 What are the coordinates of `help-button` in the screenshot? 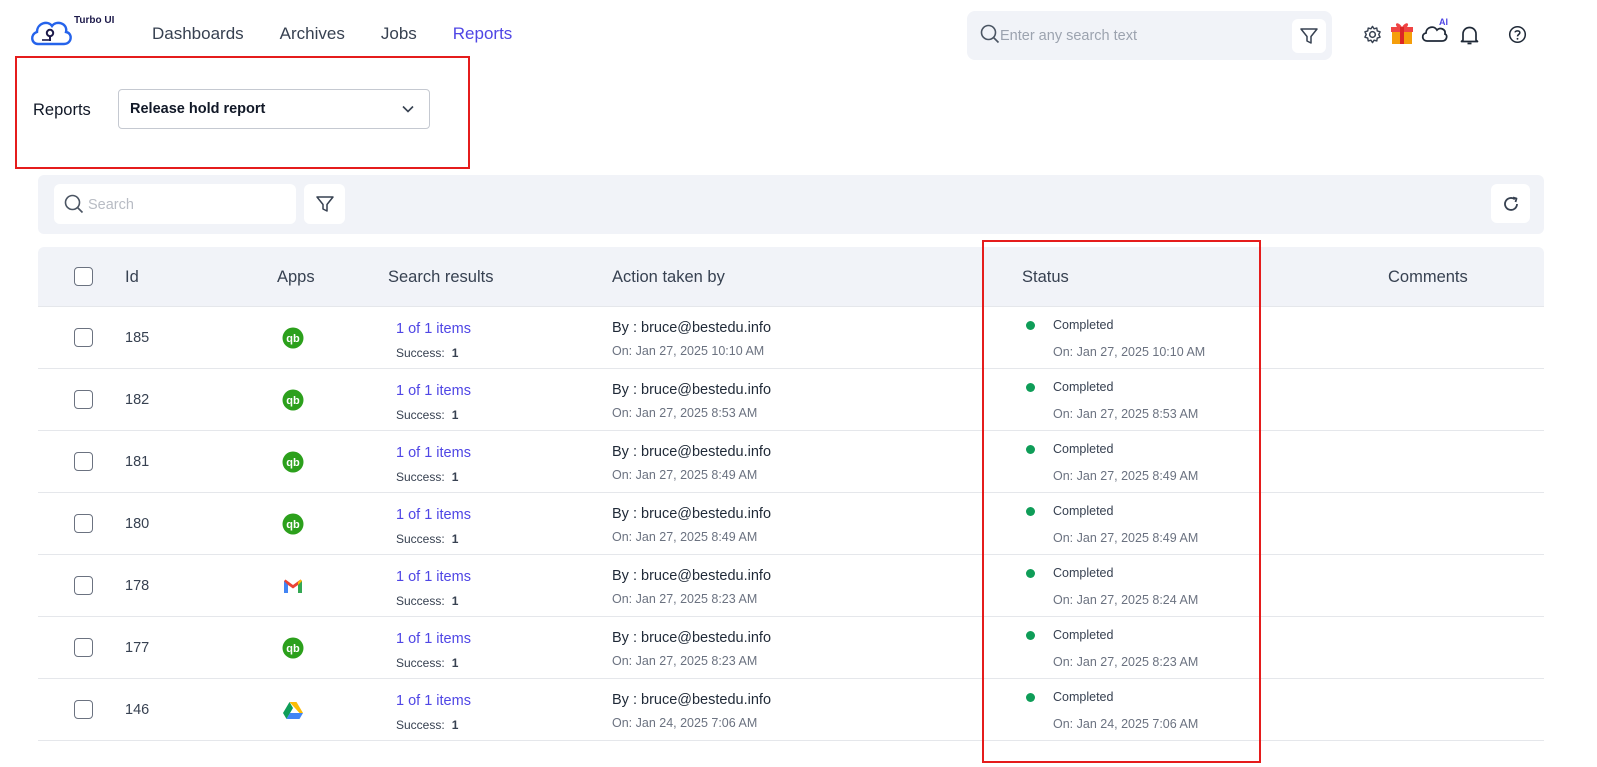 It's located at (1517, 34).